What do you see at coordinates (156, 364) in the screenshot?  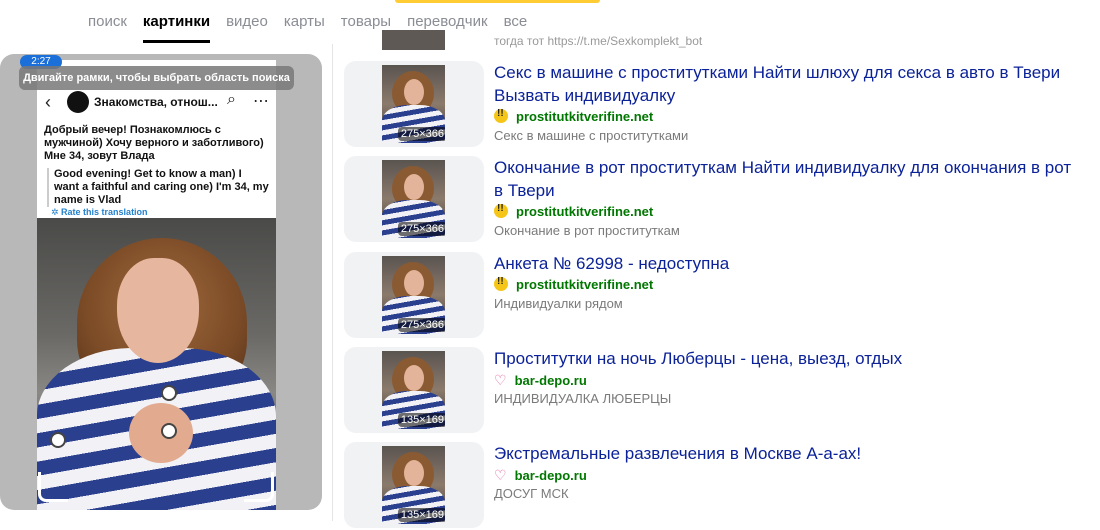 I see `photo` at bounding box center [156, 364].